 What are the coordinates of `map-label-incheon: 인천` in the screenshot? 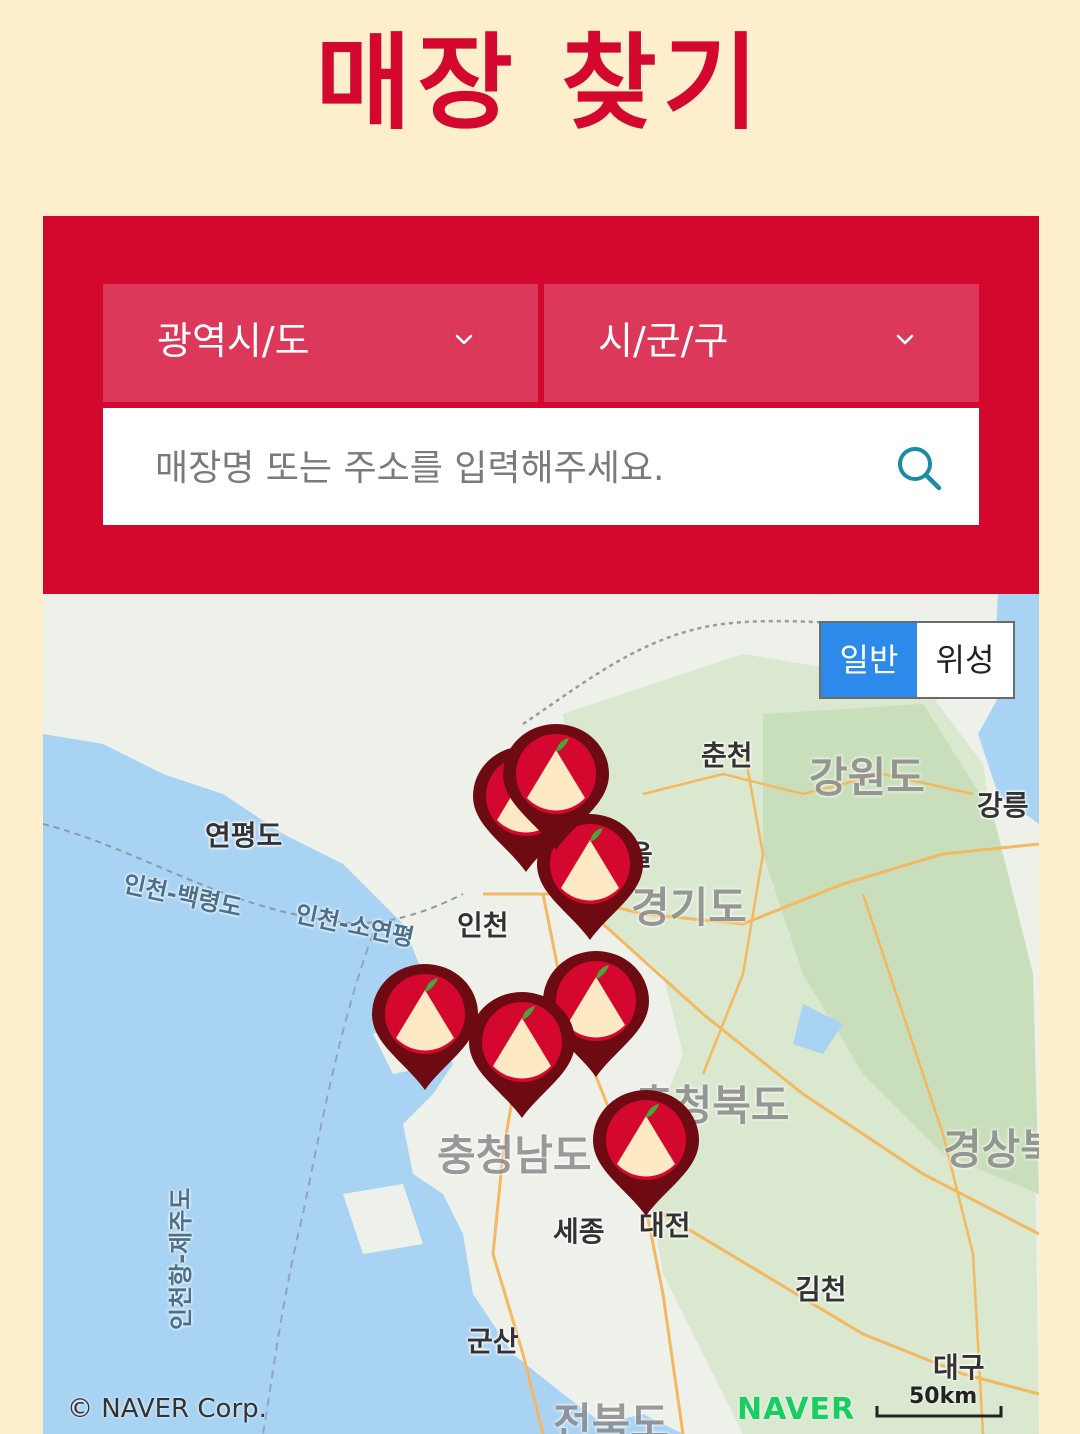 It's located at (483, 925).